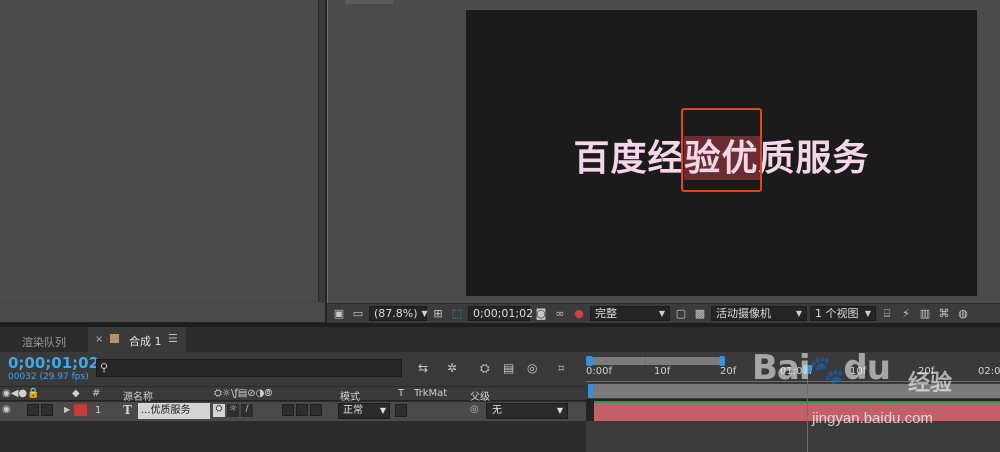  What do you see at coordinates (508, 368) in the screenshot?
I see `frame-blending-icon: ▤` at bounding box center [508, 368].